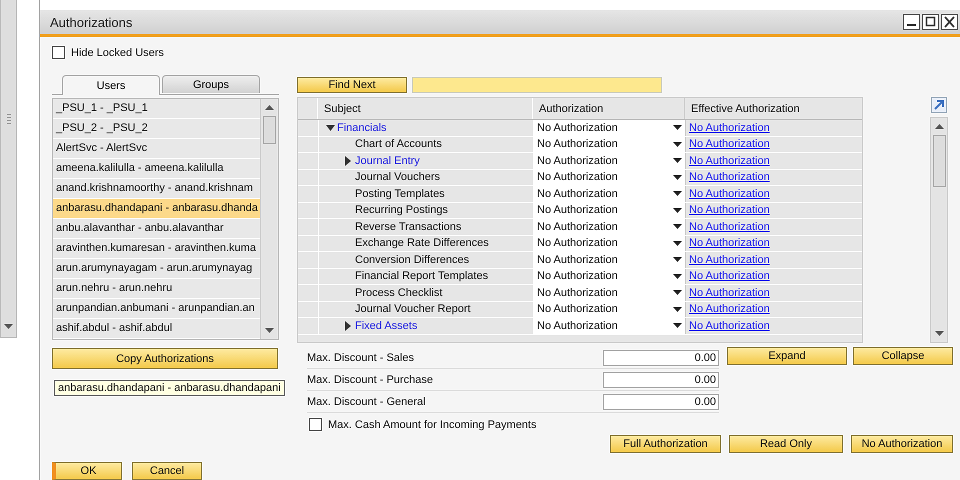 The image size is (960, 480). I want to click on toolbar-button: Expand, so click(787, 356).